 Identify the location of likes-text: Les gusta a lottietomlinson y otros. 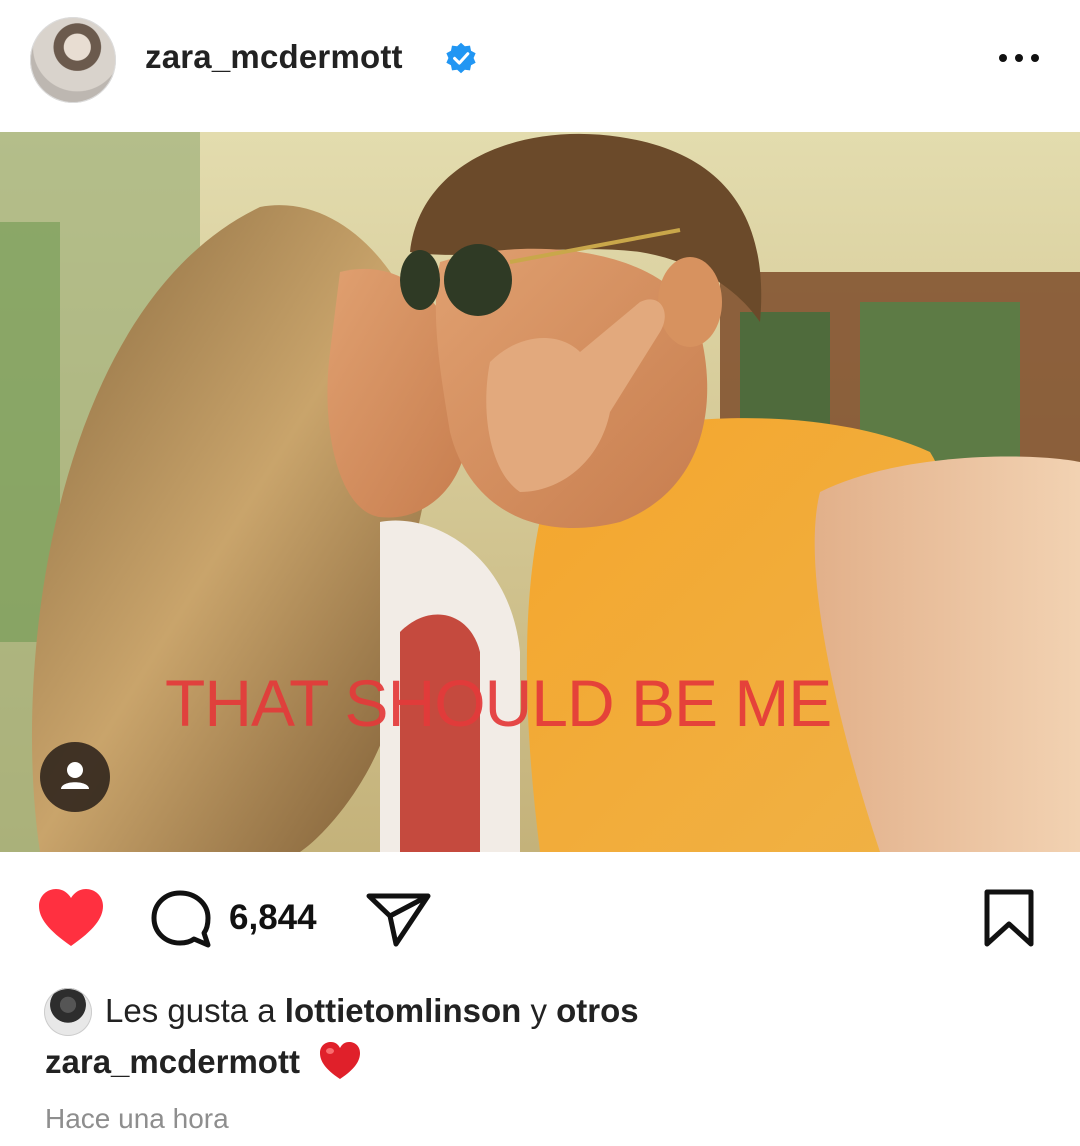
(372, 1011).